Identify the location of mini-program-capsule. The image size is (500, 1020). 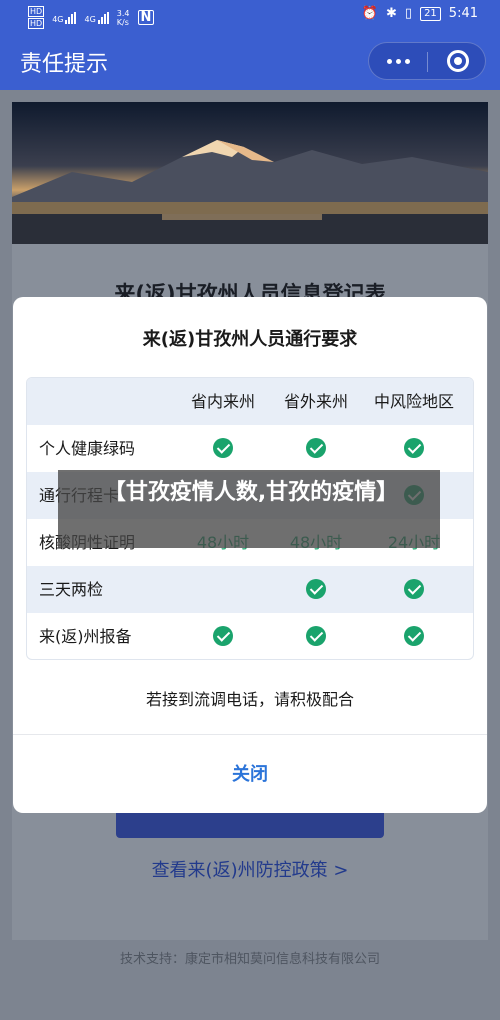
(427, 61).